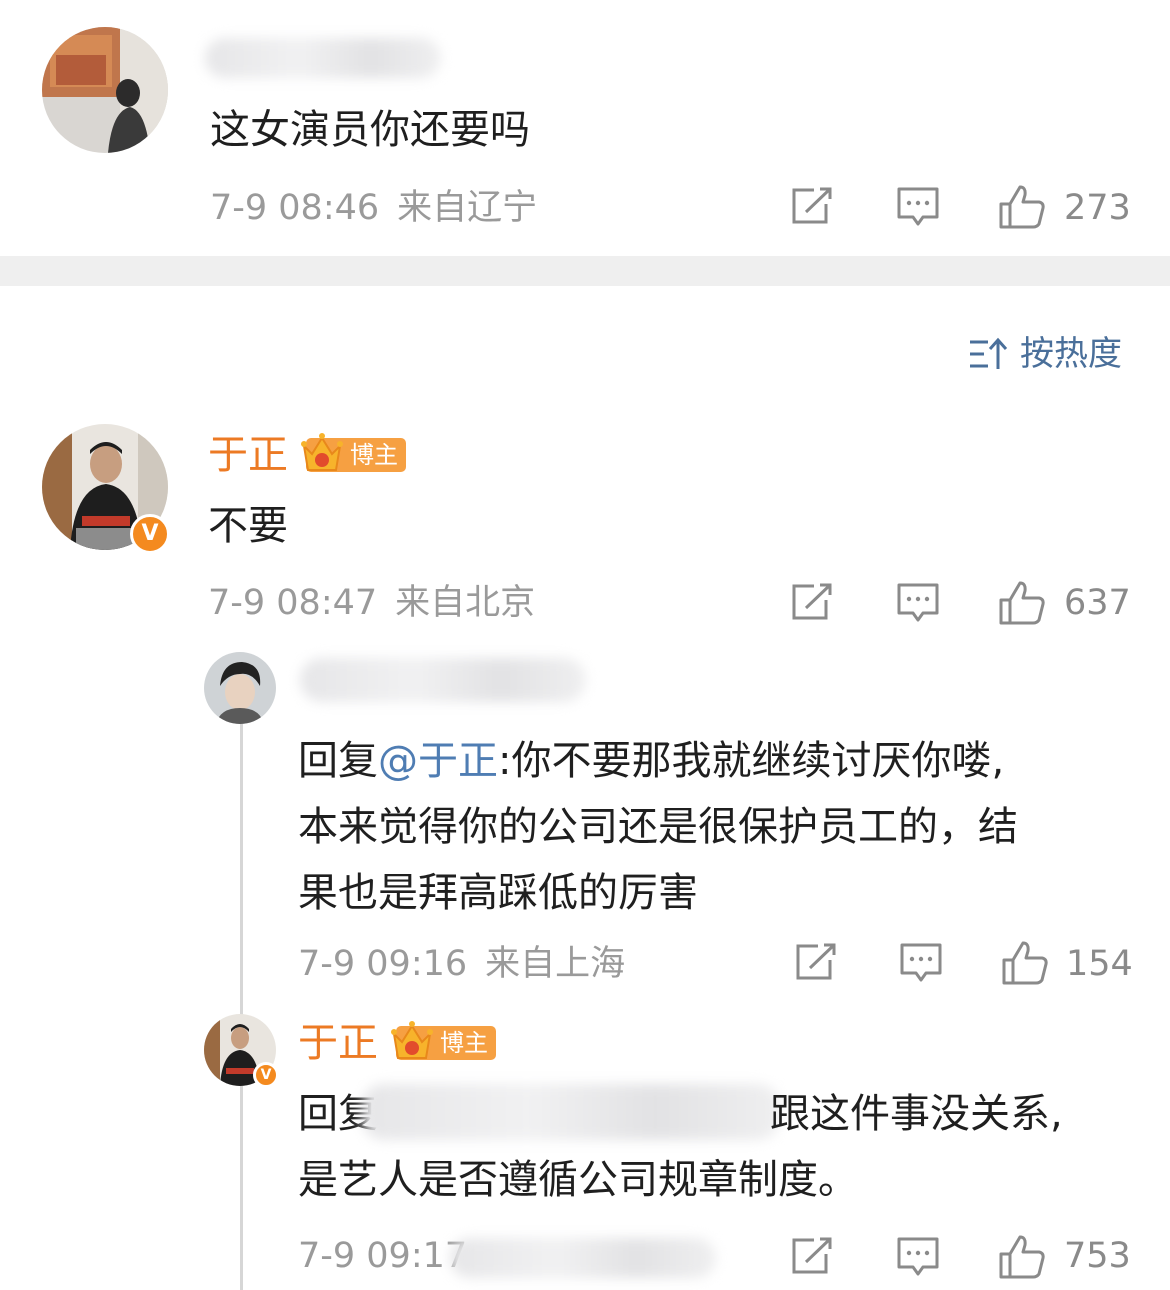 The height and width of the screenshot is (1290, 1170). Describe the element at coordinates (498, 893) in the screenshot. I see `reply-line: 果也是拜高踩低的厉害` at that location.